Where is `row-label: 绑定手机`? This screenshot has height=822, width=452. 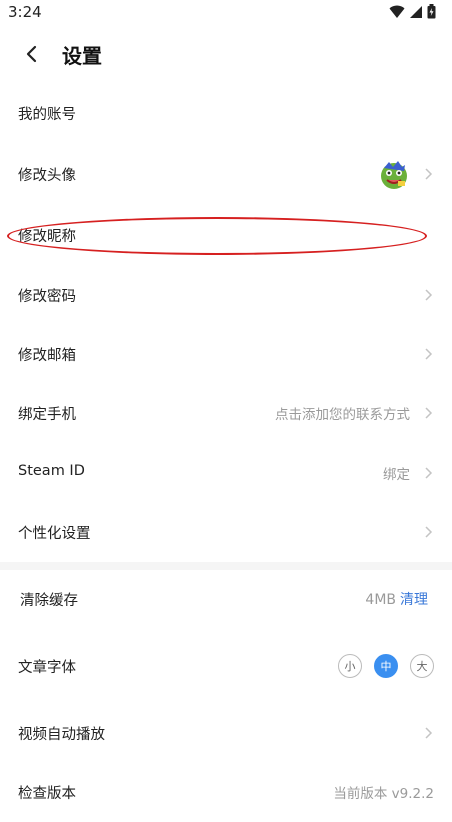
row-label: 绑定手机 is located at coordinates (47, 415).